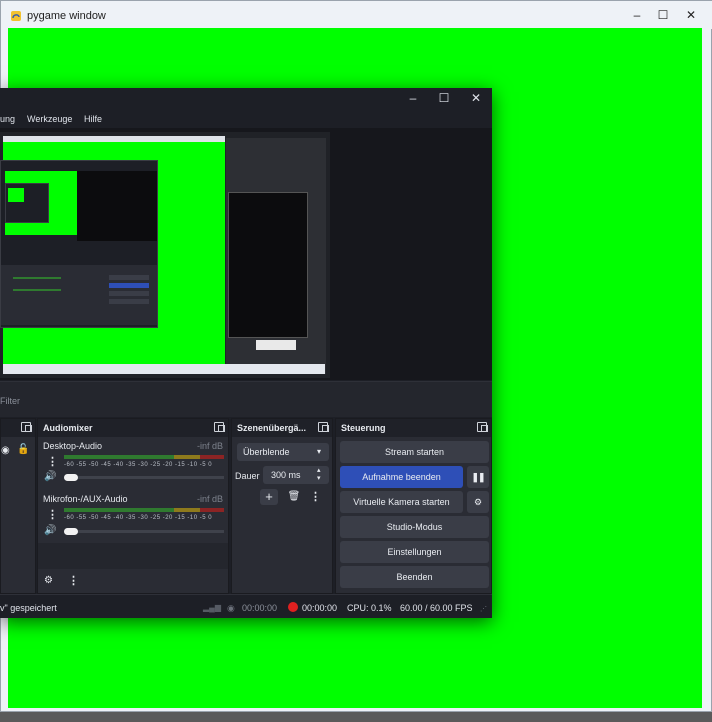 Image resolution: width=712 pixels, height=722 pixels. Describe the element at coordinates (212, 607) in the screenshot. I see `signal-bars-icon: ▂▄▆` at that location.